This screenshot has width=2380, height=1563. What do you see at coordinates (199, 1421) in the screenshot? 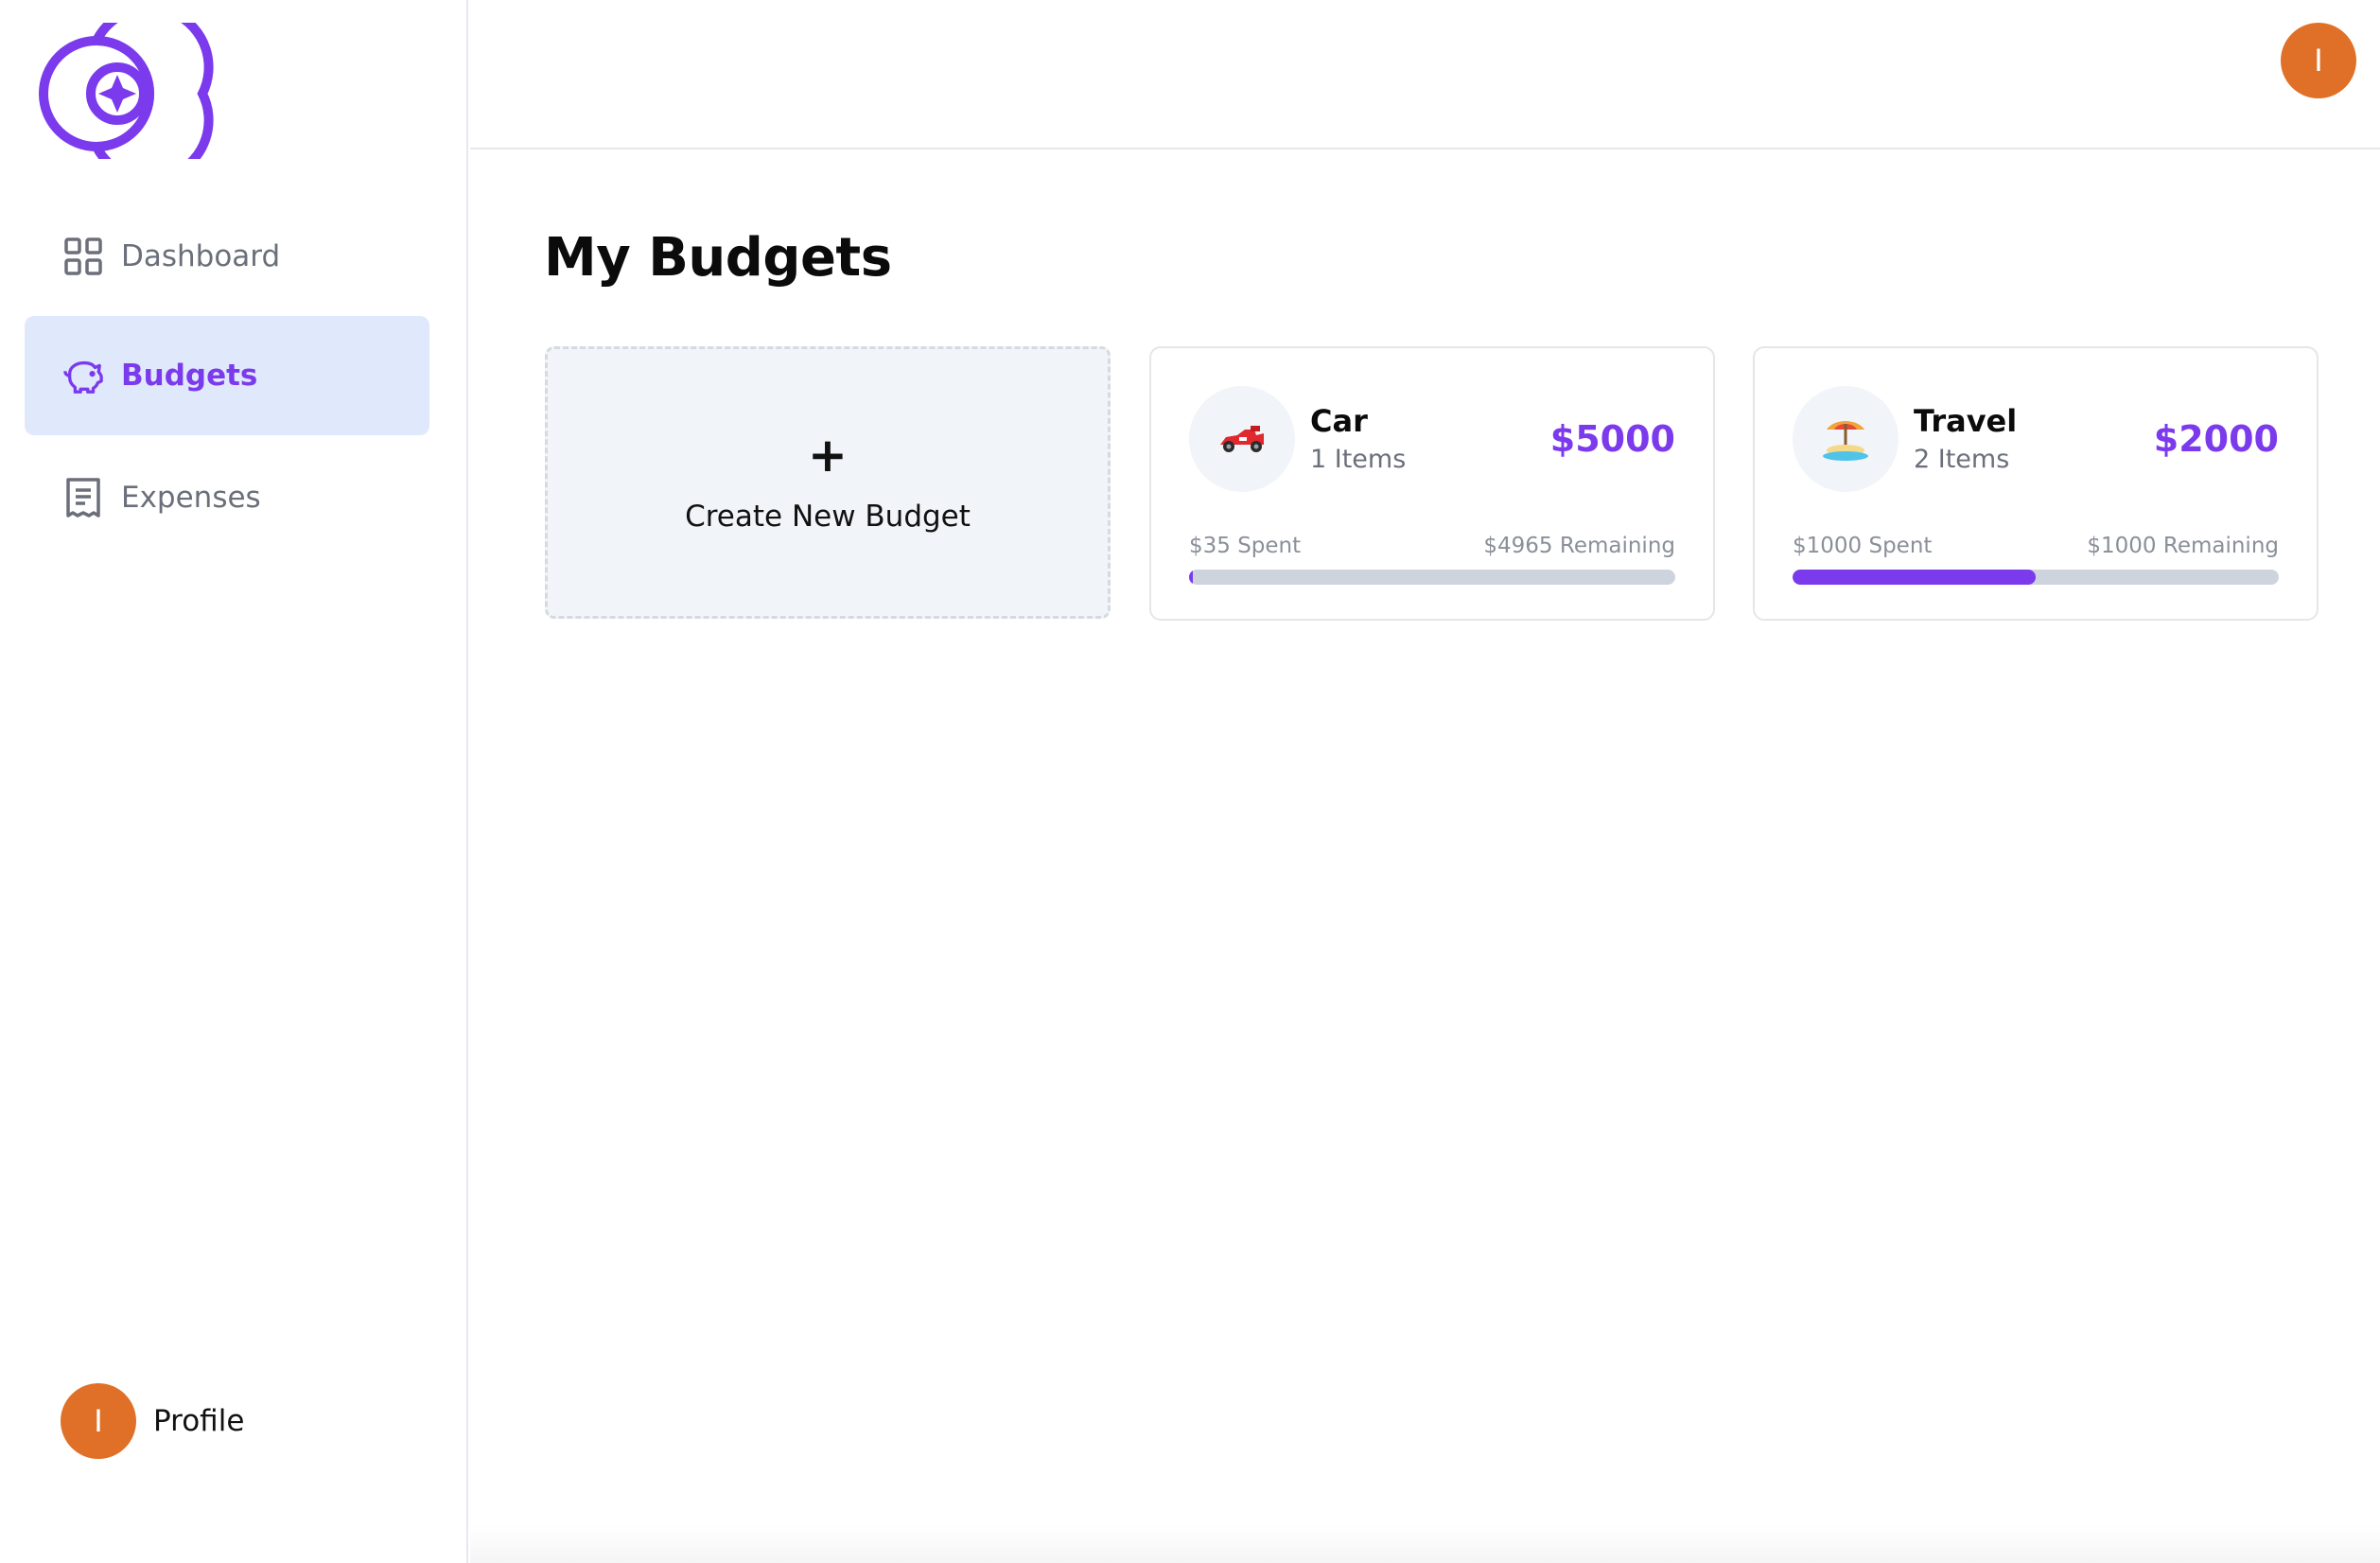
I see `profile-label: Profile` at bounding box center [199, 1421].